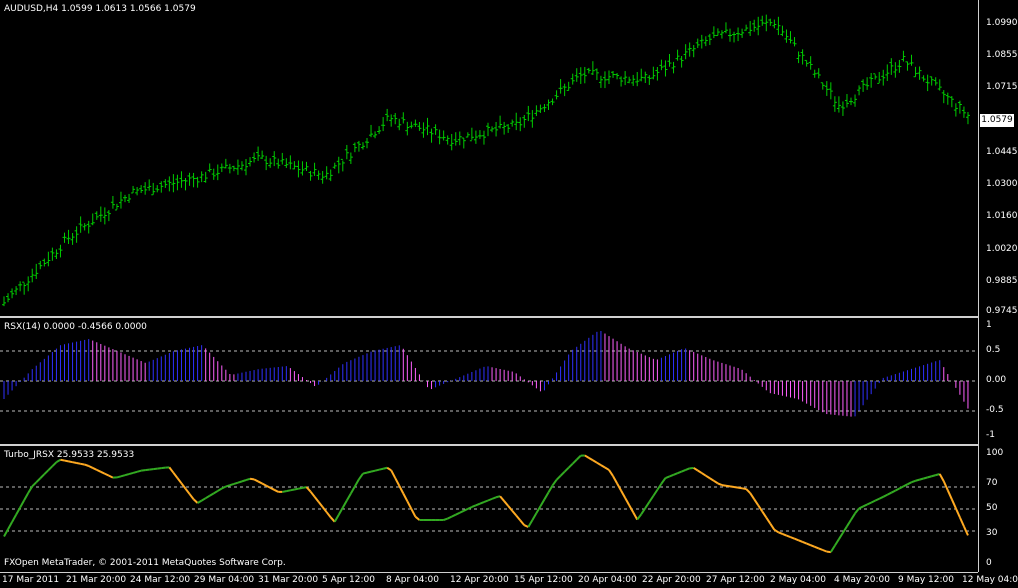 The height and width of the screenshot is (588, 1018). Describe the element at coordinates (1002, 23) in the screenshot. I see `price-tick-label: 1.0990` at that location.